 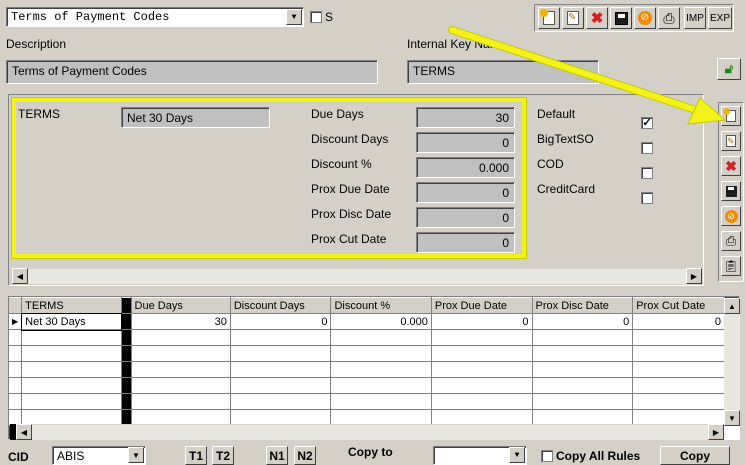 I want to click on grid-column-header: Prox Due Date, so click(x=482, y=305).